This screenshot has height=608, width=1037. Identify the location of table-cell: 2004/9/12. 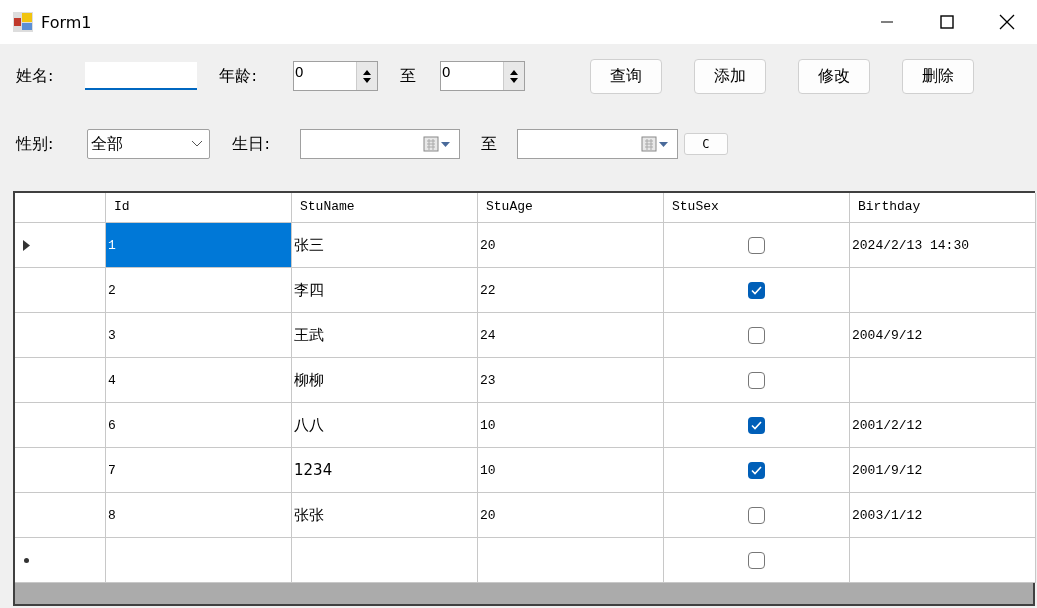
(943, 335).